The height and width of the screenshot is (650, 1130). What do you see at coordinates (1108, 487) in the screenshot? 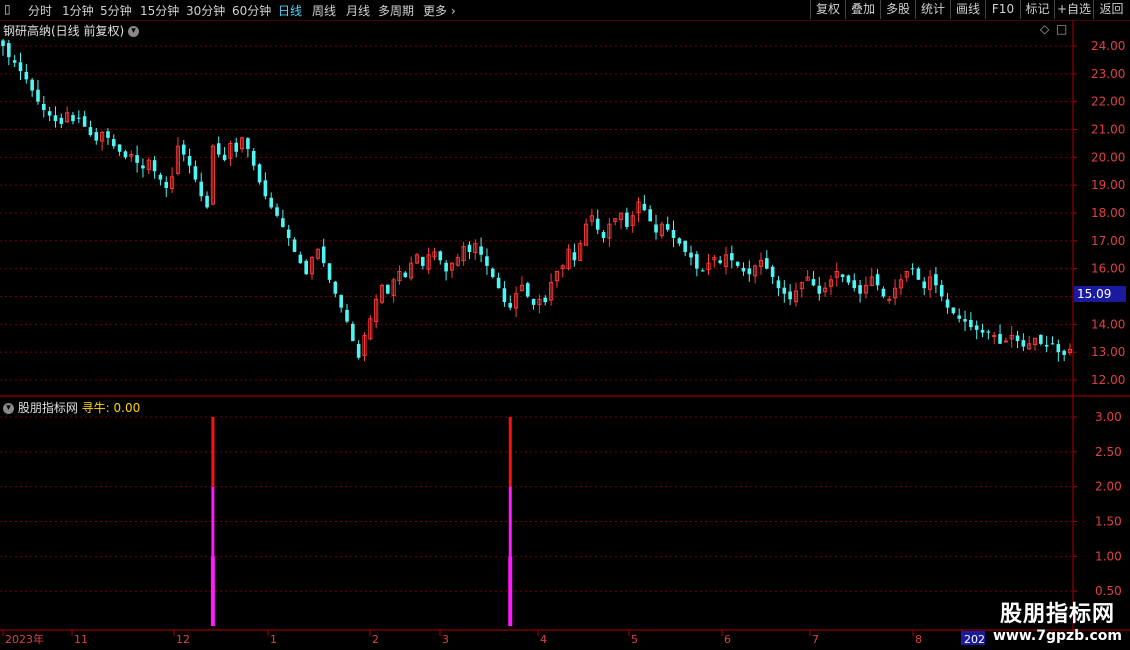
I see `indicator-tick-label: 2.00` at bounding box center [1108, 487].